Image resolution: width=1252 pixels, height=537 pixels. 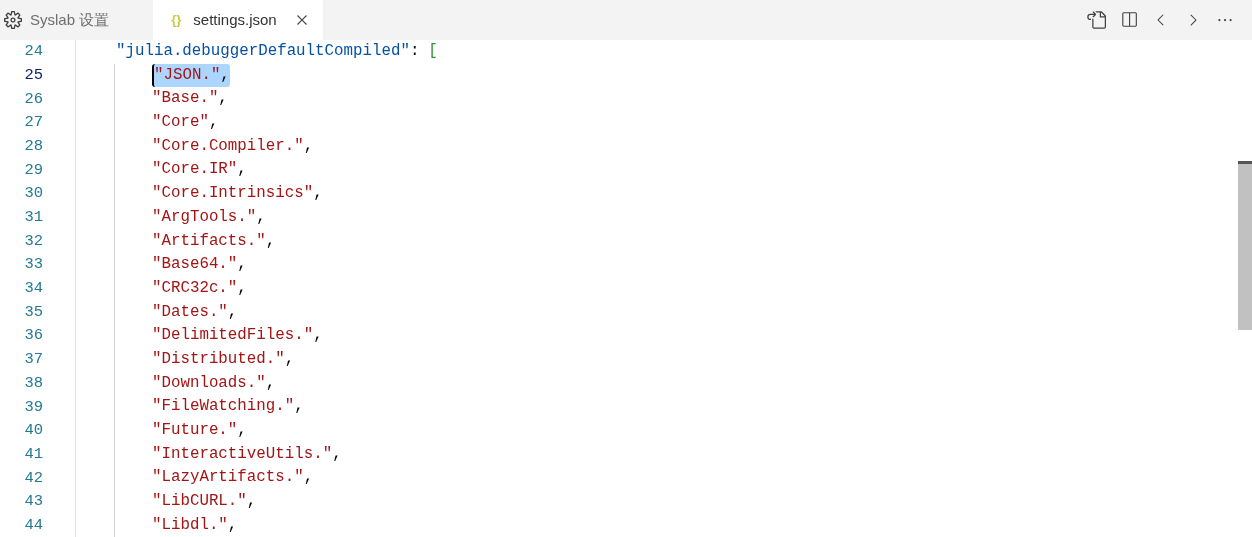 I want to click on string-literal: "Downloads.", so click(x=209, y=383).